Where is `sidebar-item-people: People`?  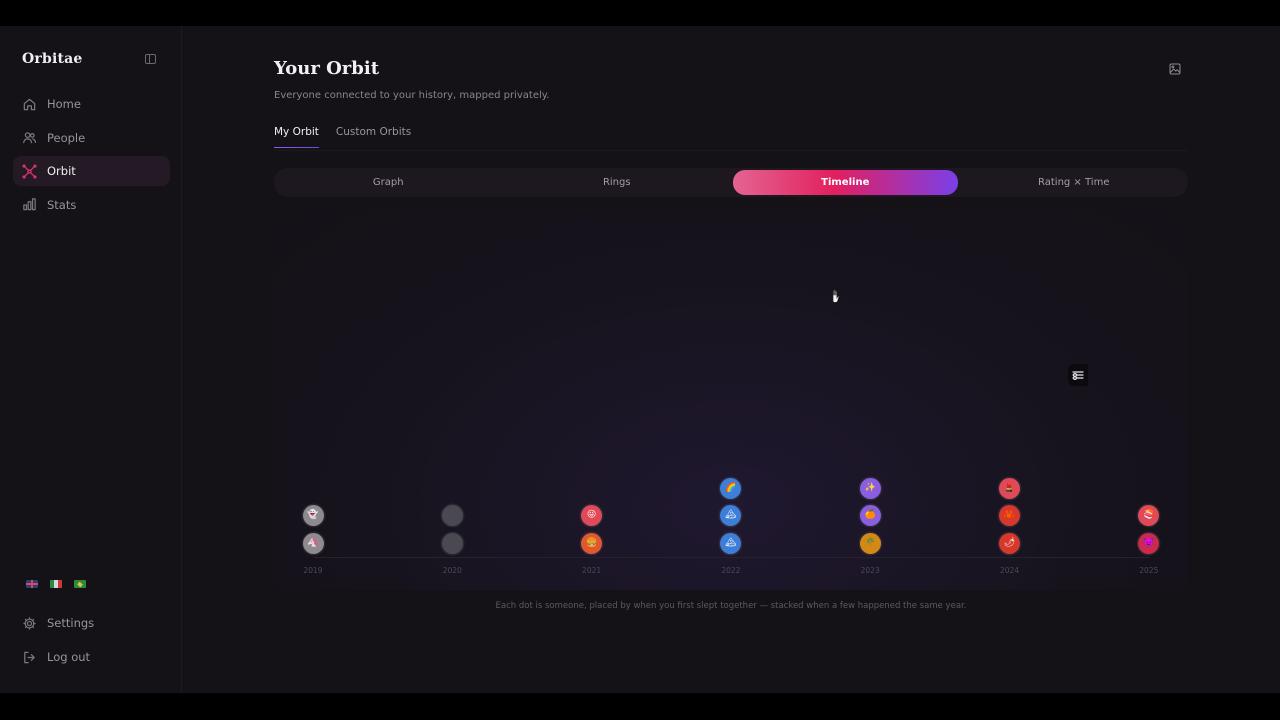 sidebar-item-people: People is located at coordinates (91, 138).